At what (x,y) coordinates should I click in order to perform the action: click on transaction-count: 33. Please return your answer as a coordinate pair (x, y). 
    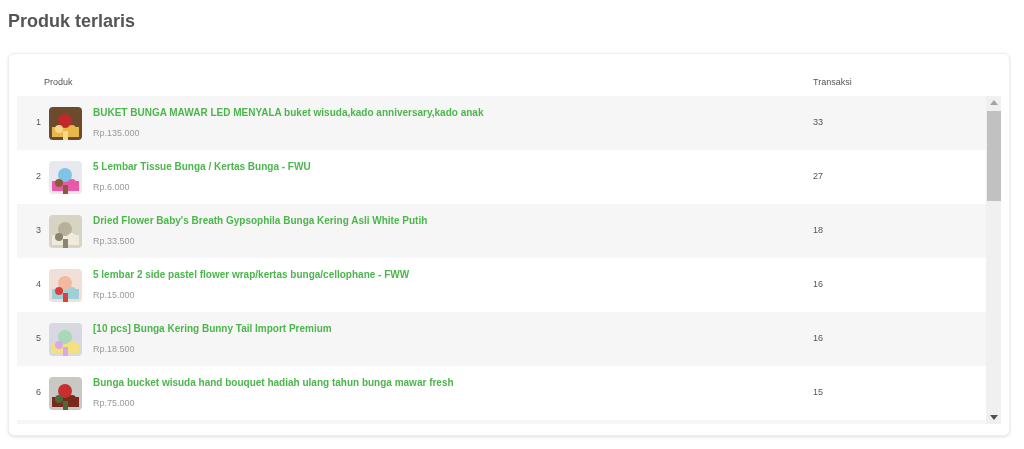
    Looking at the image, I should click on (818, 123).